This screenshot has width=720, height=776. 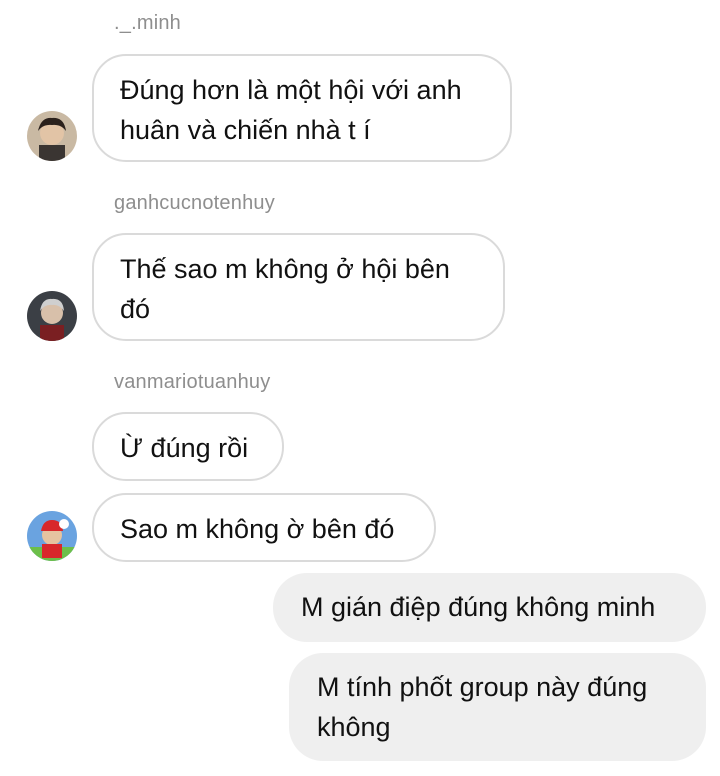 What do you see at coordinates (192, 382) in the screenshot?
I see `sender-name: vanmariotuanhuy` at bounding box center [192, 382].